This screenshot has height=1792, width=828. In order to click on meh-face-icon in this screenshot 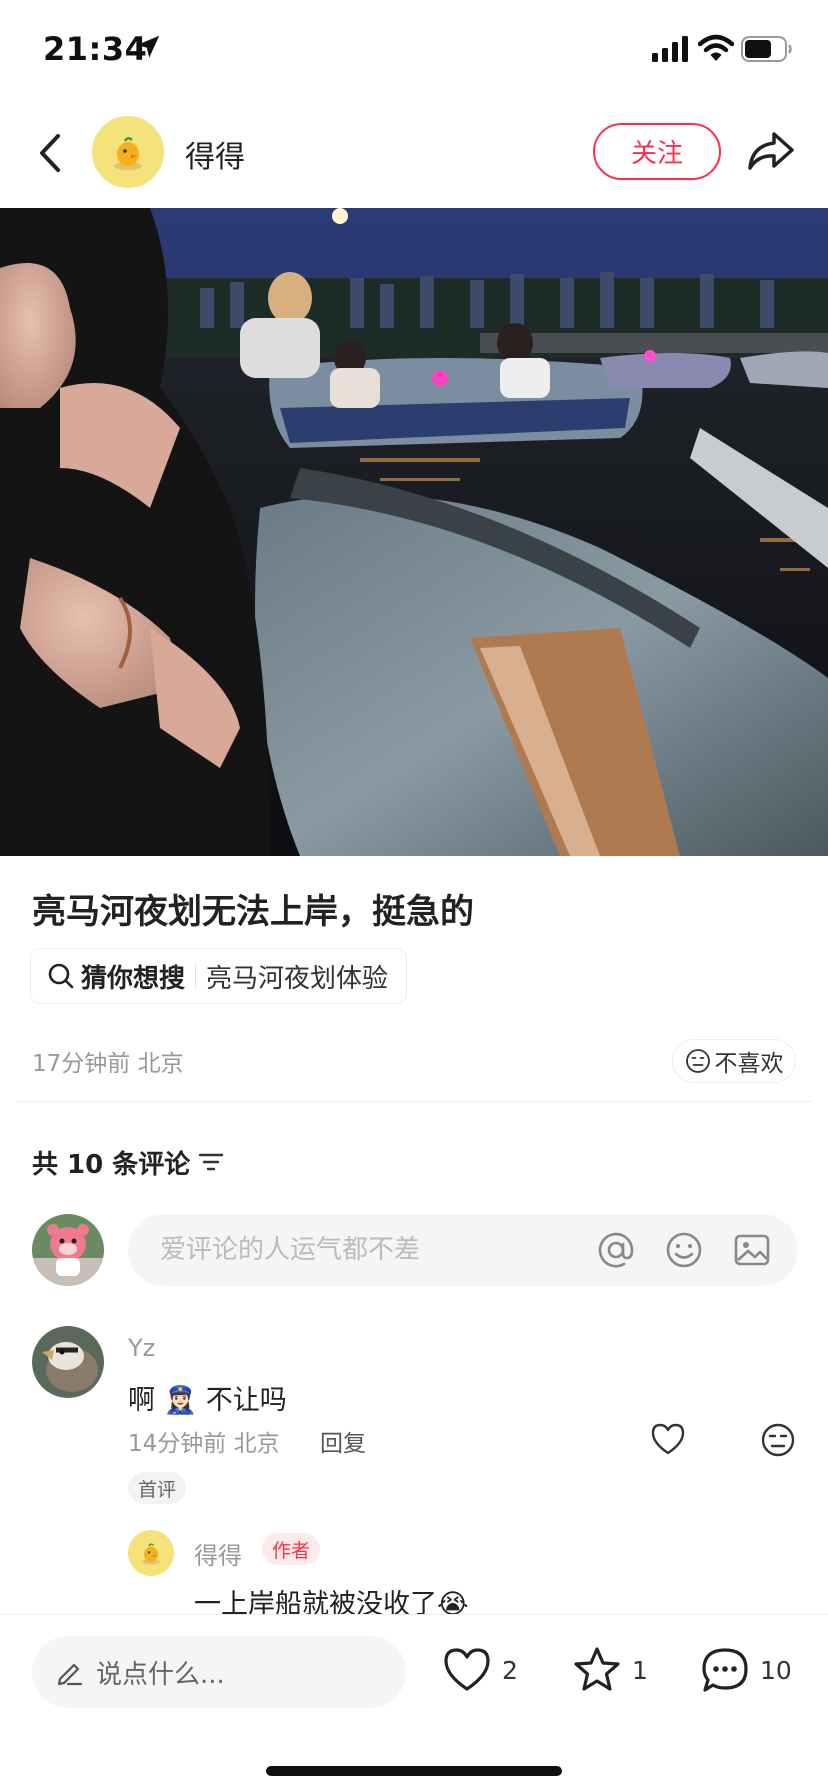, I will do `click(697, 1061)`.